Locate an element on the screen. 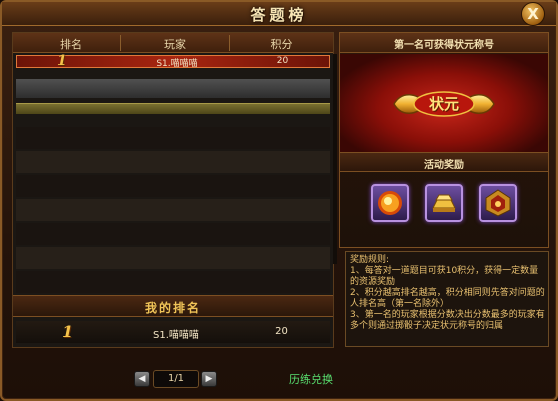  close-button: X is located at coordinates (533, 14).